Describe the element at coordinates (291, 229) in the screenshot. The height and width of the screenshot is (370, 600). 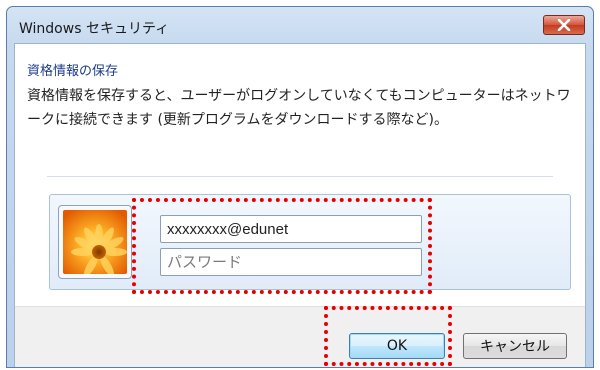
I see `username-field` at that location.